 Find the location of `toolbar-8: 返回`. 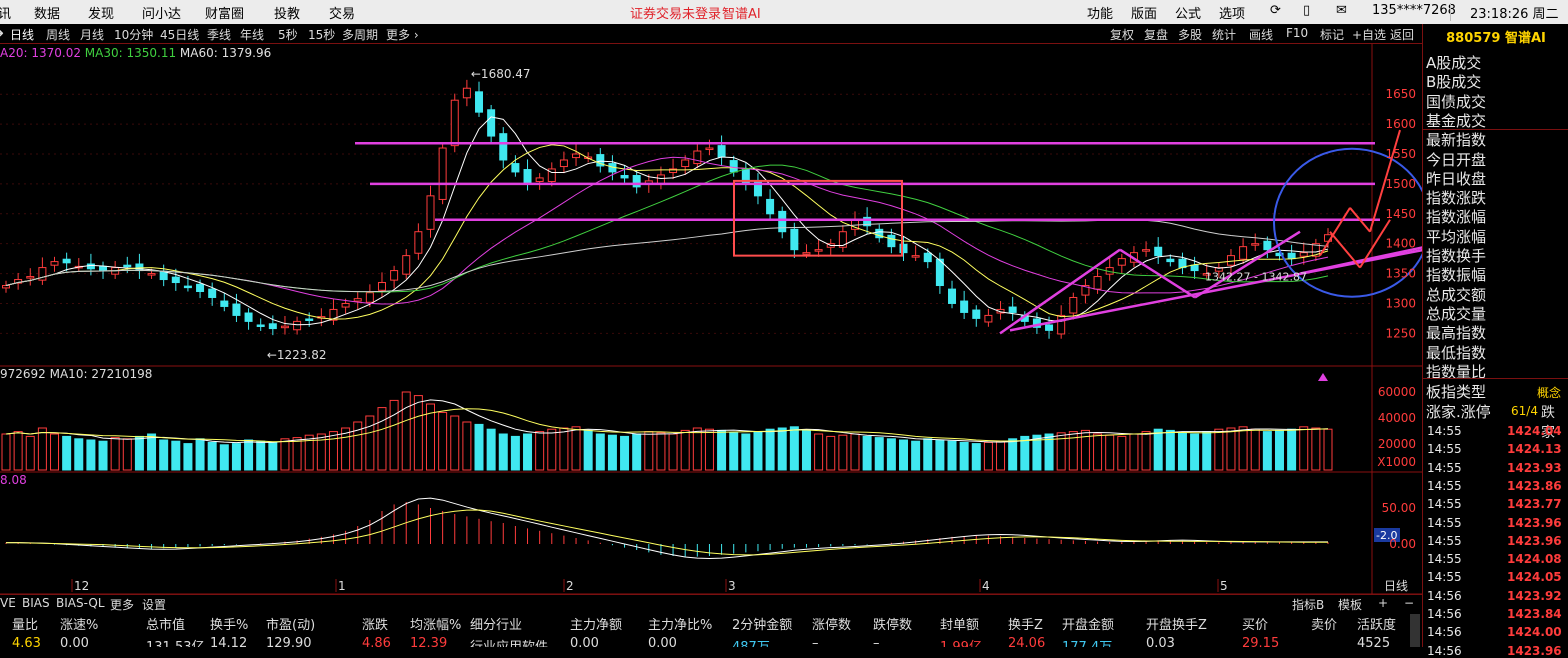

toolbar-8: 返回 is located at coordinates (1402, 34).